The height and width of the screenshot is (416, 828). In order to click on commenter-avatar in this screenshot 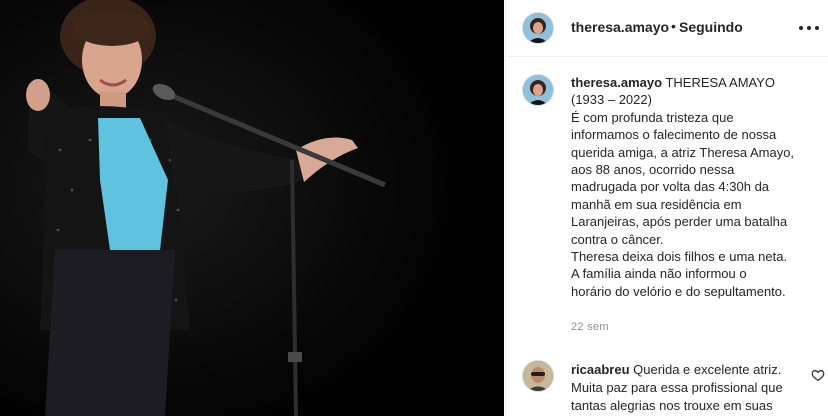, I will do `click(538, 376)`.